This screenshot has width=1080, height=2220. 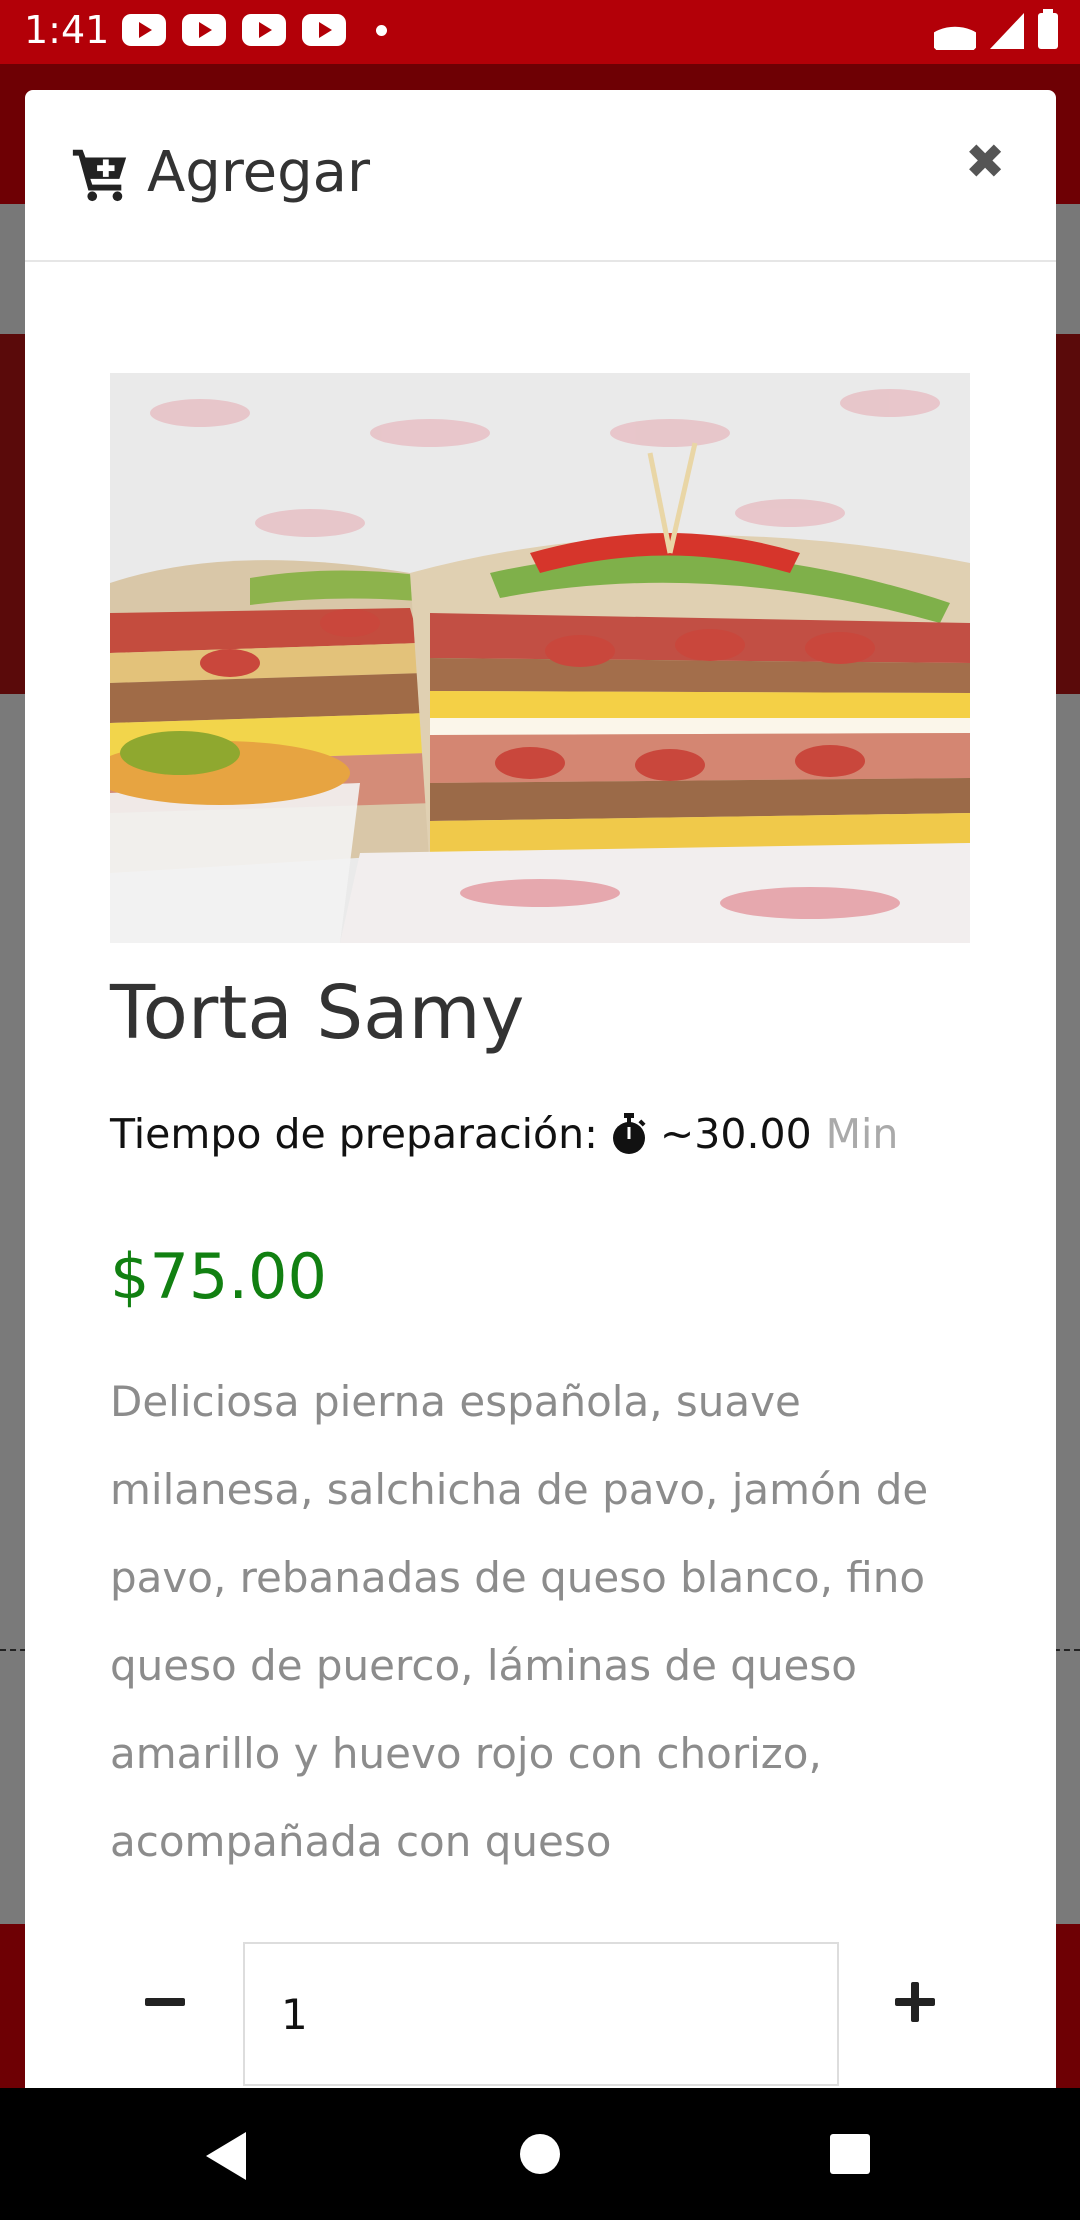 What do you see at coordinates (915, 2002) in the screenshot?
I see `increase-quantity-button` at bounding box center [915, 2002].